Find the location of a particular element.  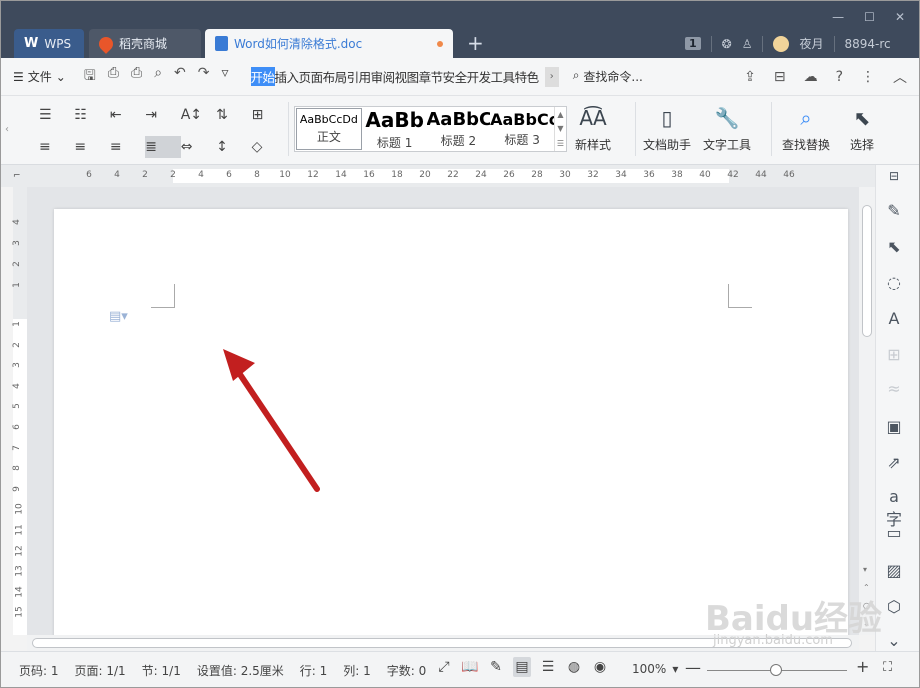

find-replace-button: ⌕ 查找替换 is located at coordinates (806, 129).